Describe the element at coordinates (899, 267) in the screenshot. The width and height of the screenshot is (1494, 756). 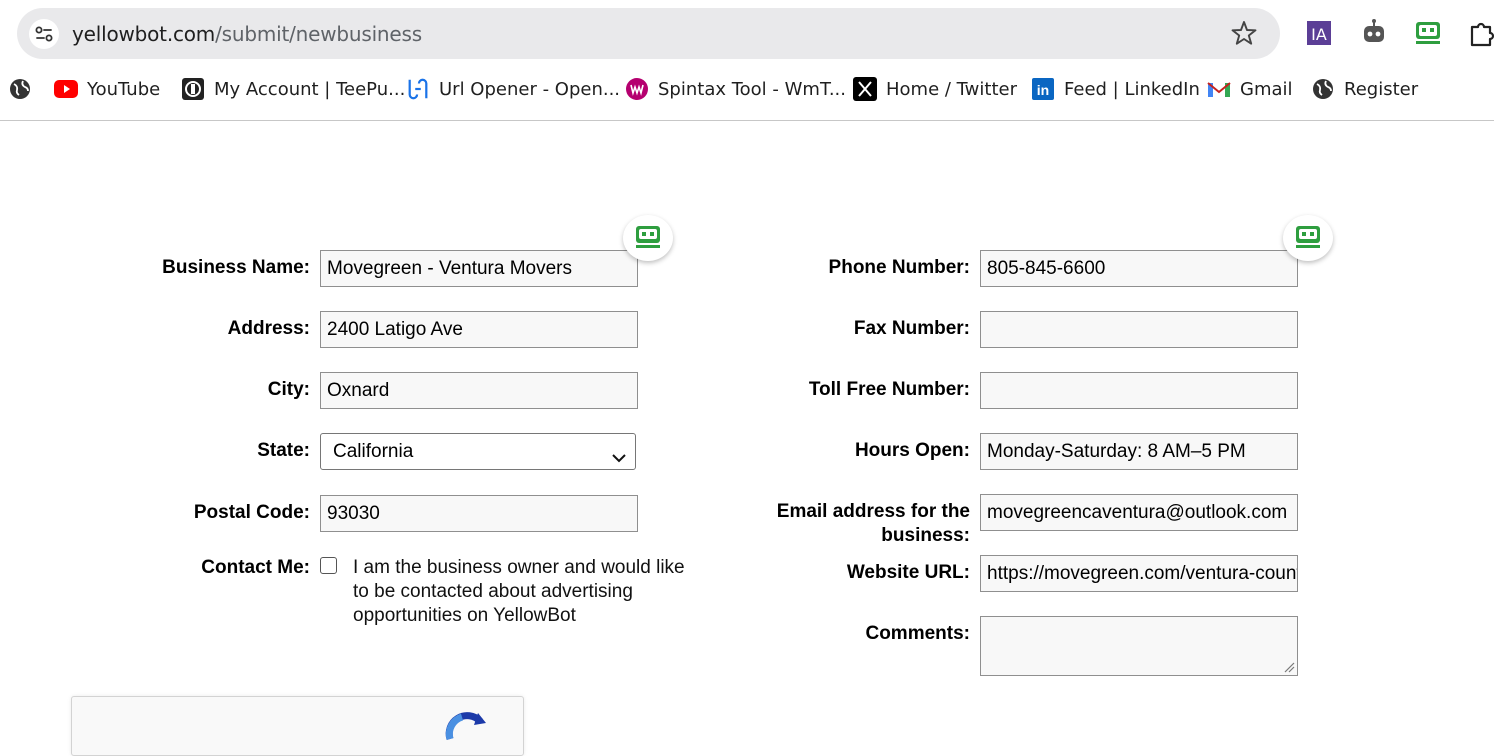
I see `phone-label: Phone Number:` at that location.